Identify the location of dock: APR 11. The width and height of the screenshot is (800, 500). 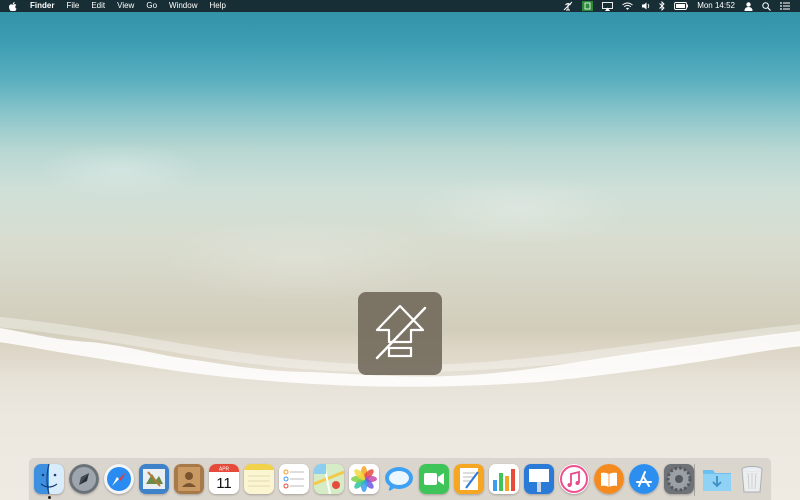
(400, 478).